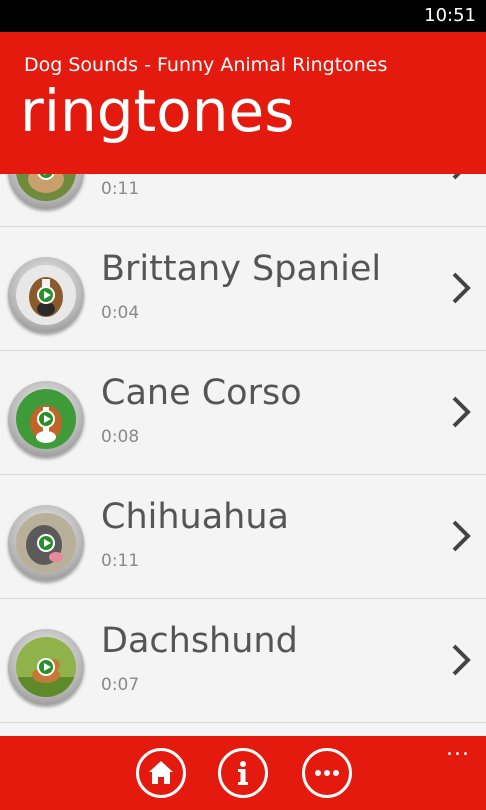 This screenshot has height=810, width=486. I want to click on home-icon, so click(161, 772).